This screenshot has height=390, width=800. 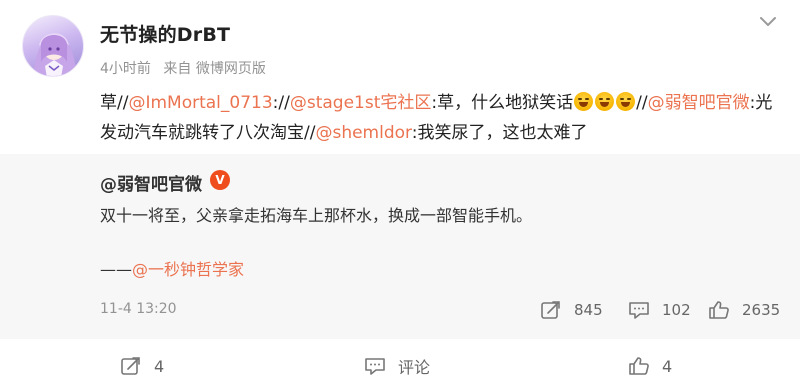 I want to click on mention-link: @stage1st宅社区, so click(x=361, y=103).